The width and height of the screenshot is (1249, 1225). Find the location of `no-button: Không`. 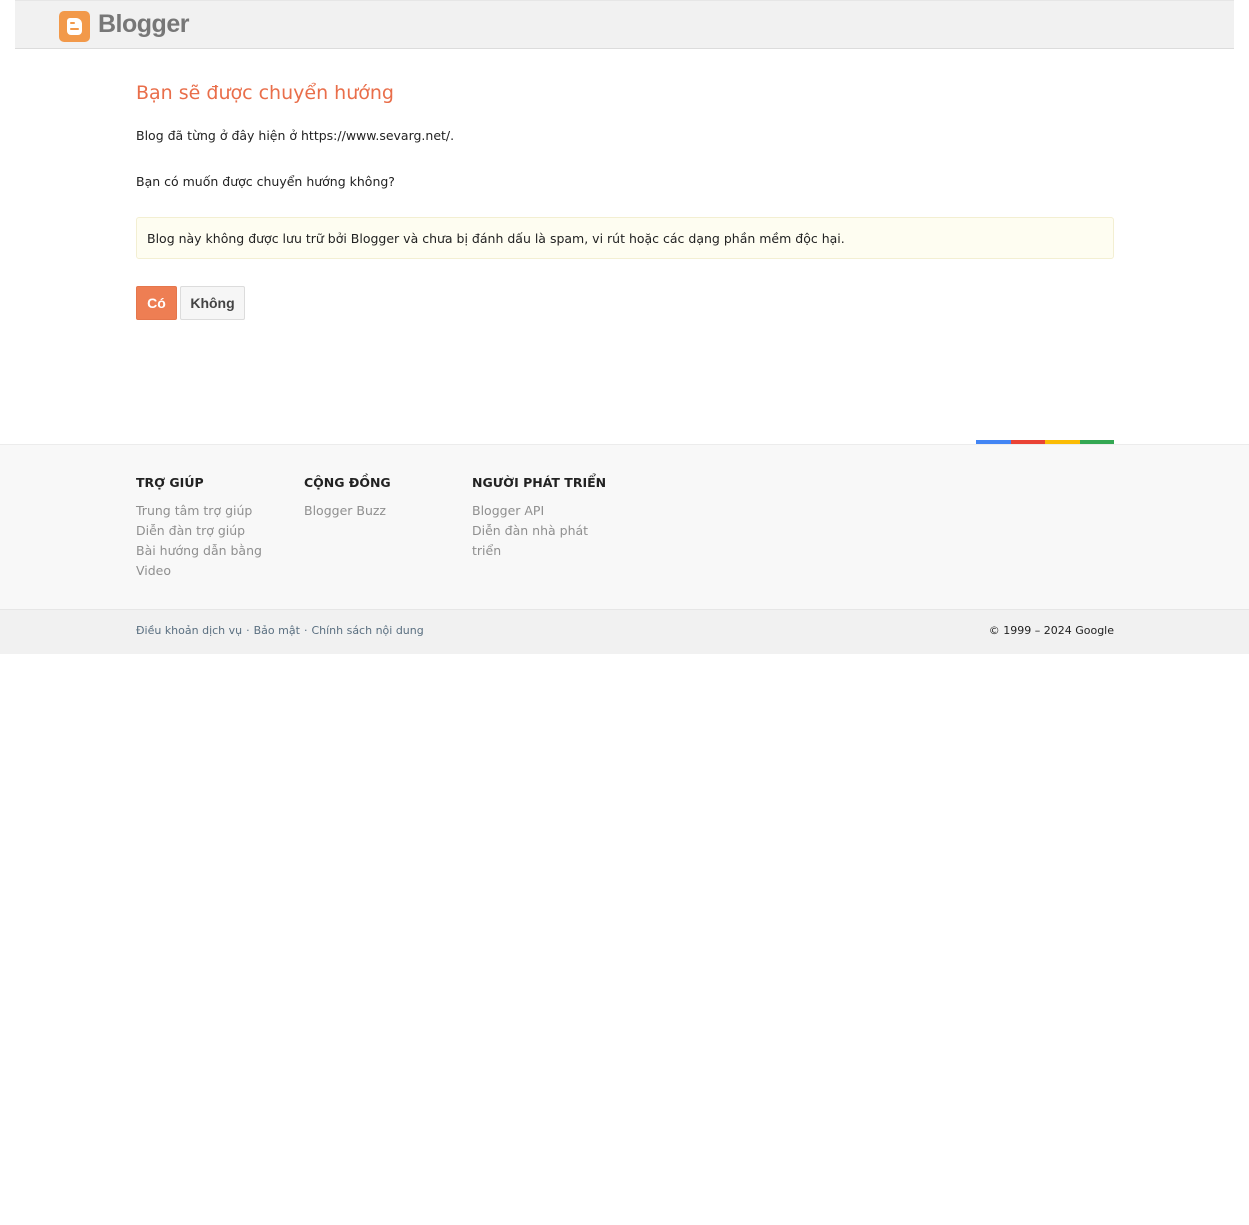

no-button: Không is located at coordinates (212, 303).